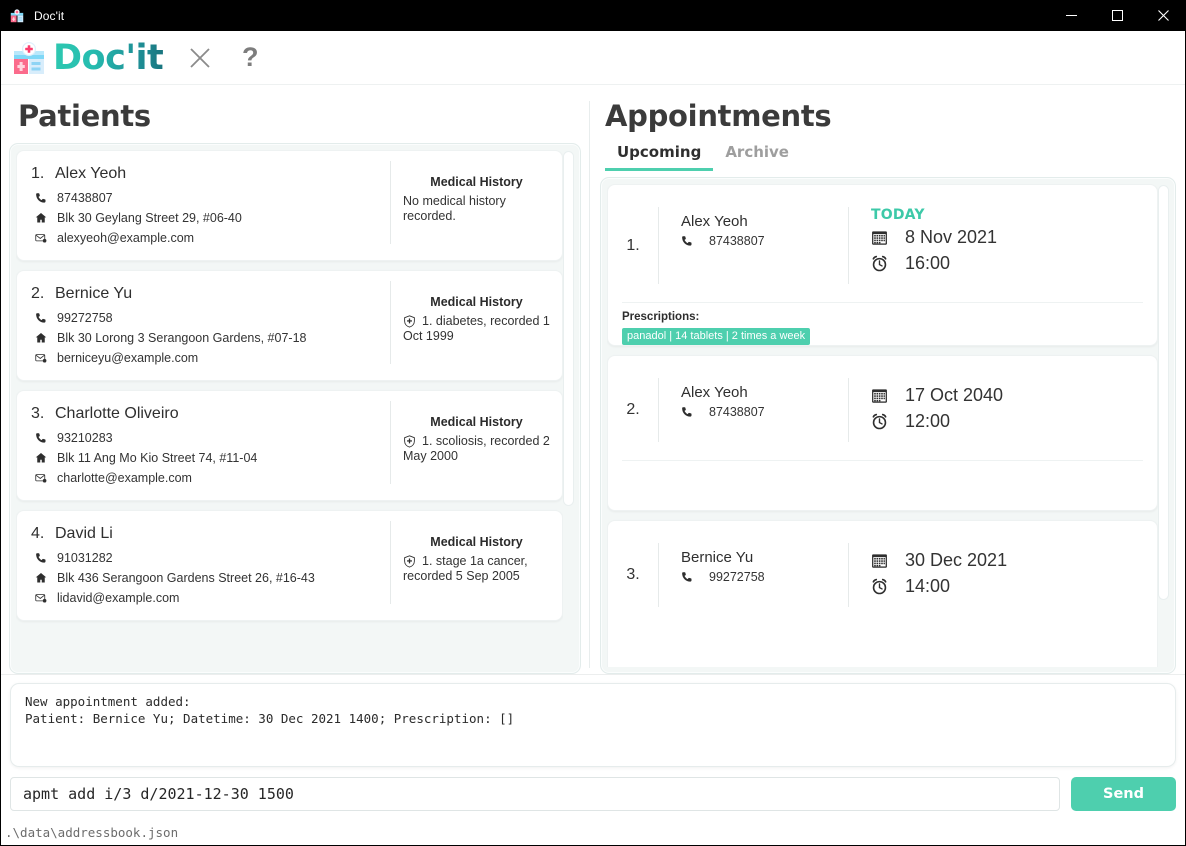 The height and width of the screenshot is (846, 1186). What do you see at coordinates (1002, 410) in the screenshot?
I see `appointment-datetime: 17 Oct 2040 12:00` at bounding box center [1002, 410].